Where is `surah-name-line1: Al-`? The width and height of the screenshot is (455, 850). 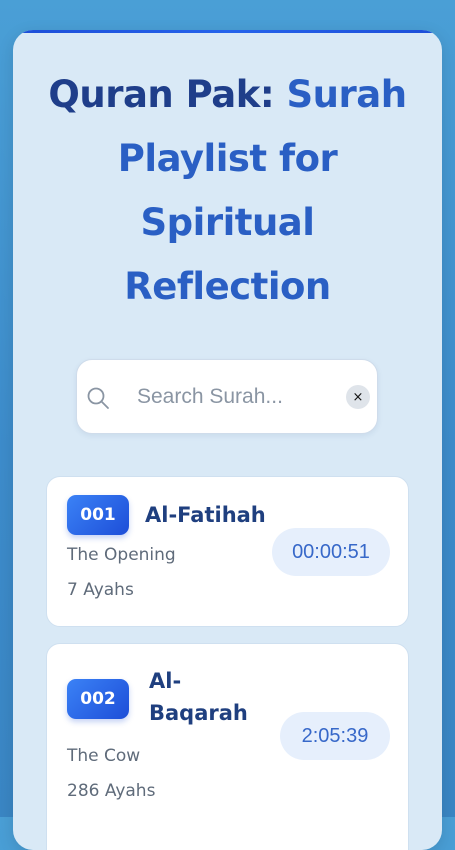
surah-name-line1: Al- is located at coordinates (165, 681).